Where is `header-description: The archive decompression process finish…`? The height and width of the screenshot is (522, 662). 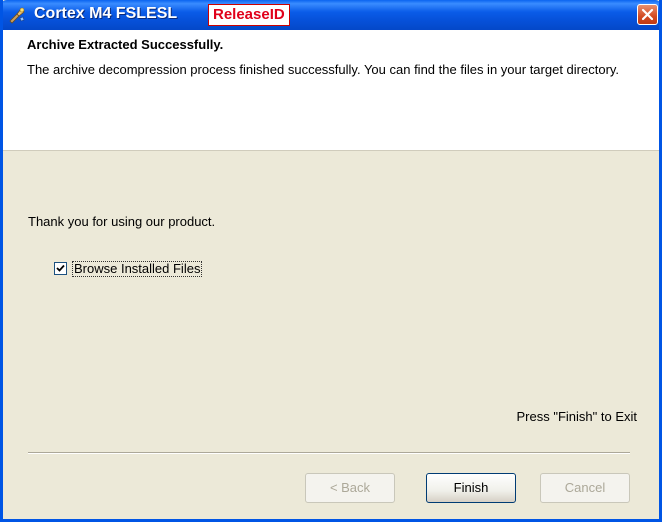 header-description: The archive decompression process finish… is located at coordinates (323, 69).